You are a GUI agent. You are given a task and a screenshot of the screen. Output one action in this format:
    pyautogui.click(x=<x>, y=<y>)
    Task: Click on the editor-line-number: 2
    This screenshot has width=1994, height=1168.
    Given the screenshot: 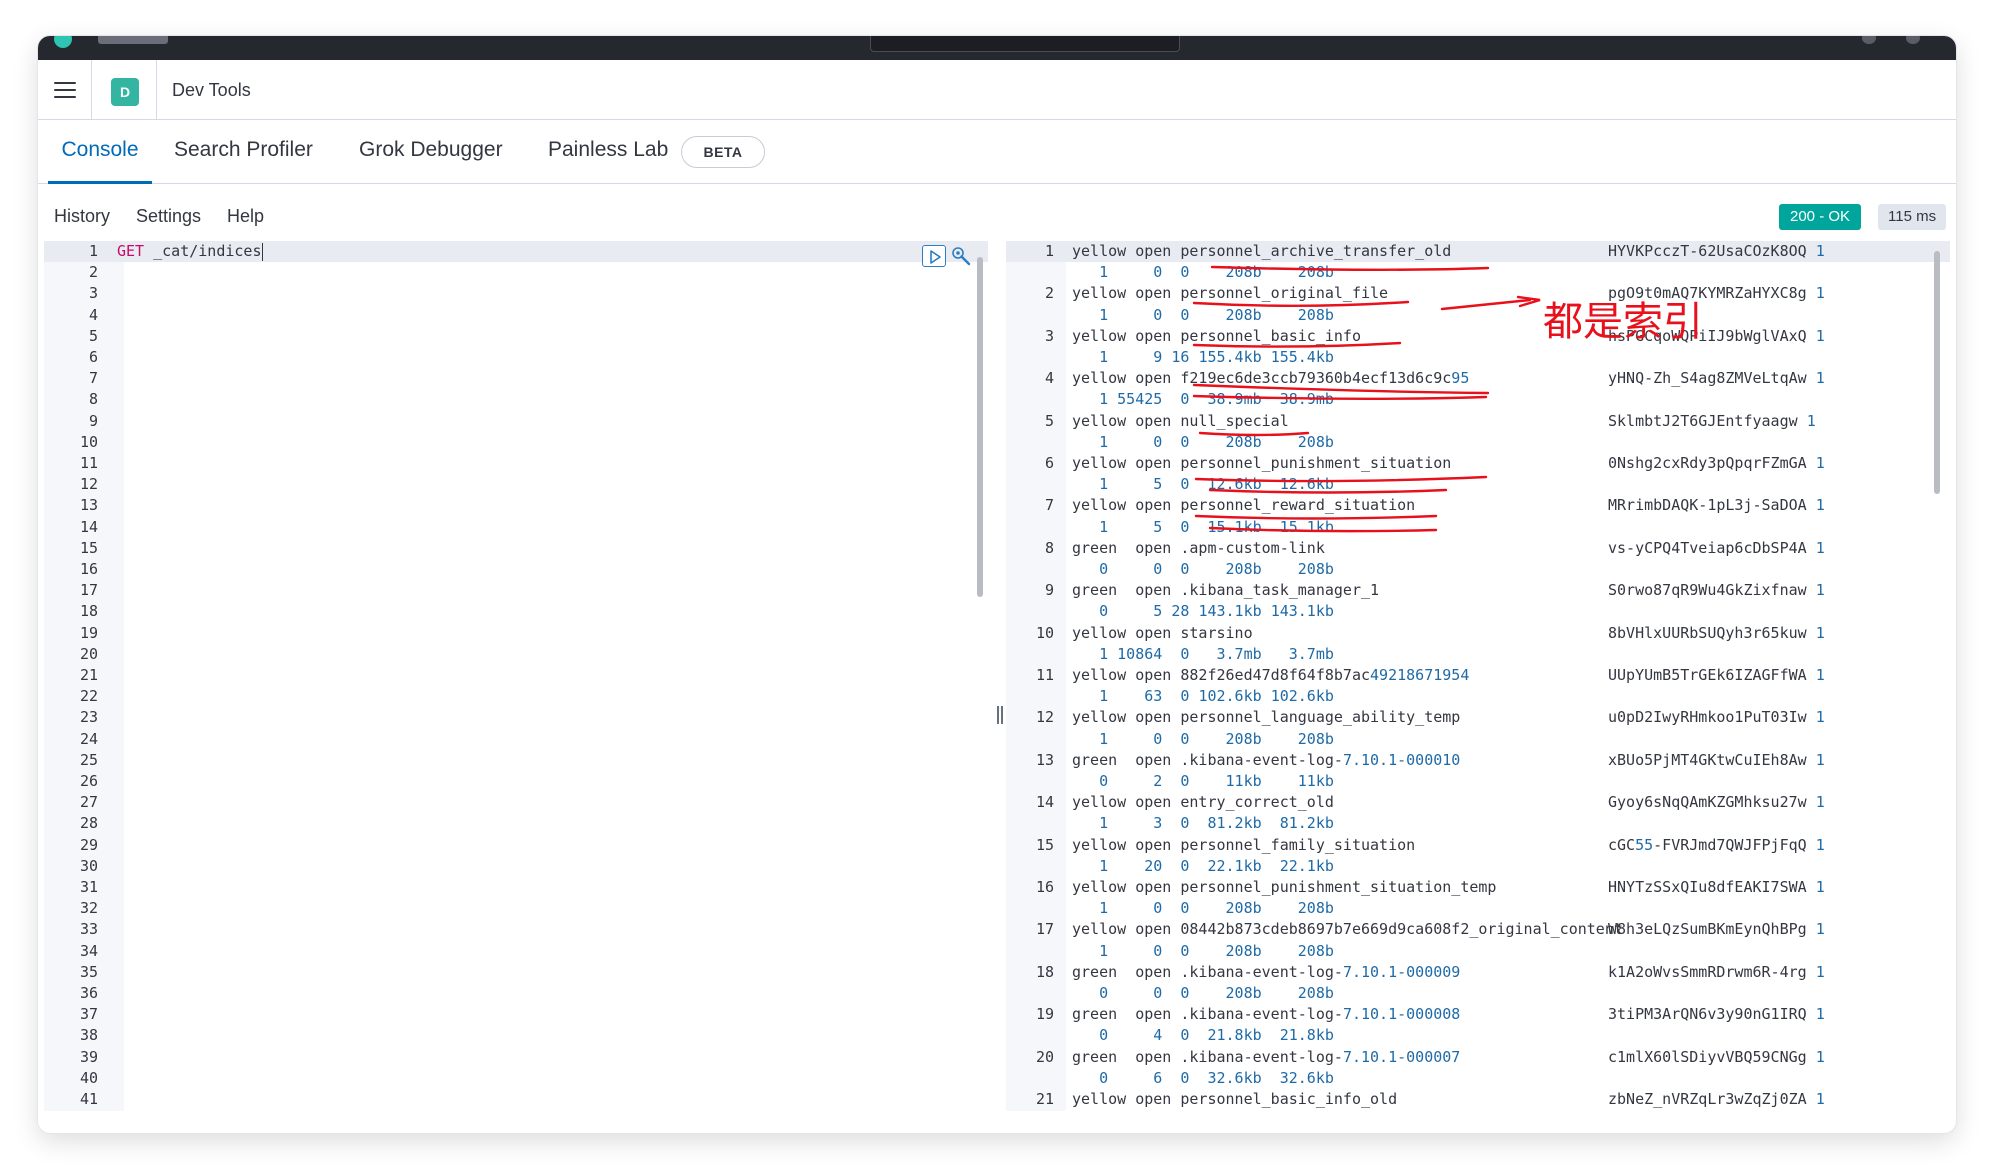 What is the action you would take?
    pyautogui.click(x=93, y=272)
    